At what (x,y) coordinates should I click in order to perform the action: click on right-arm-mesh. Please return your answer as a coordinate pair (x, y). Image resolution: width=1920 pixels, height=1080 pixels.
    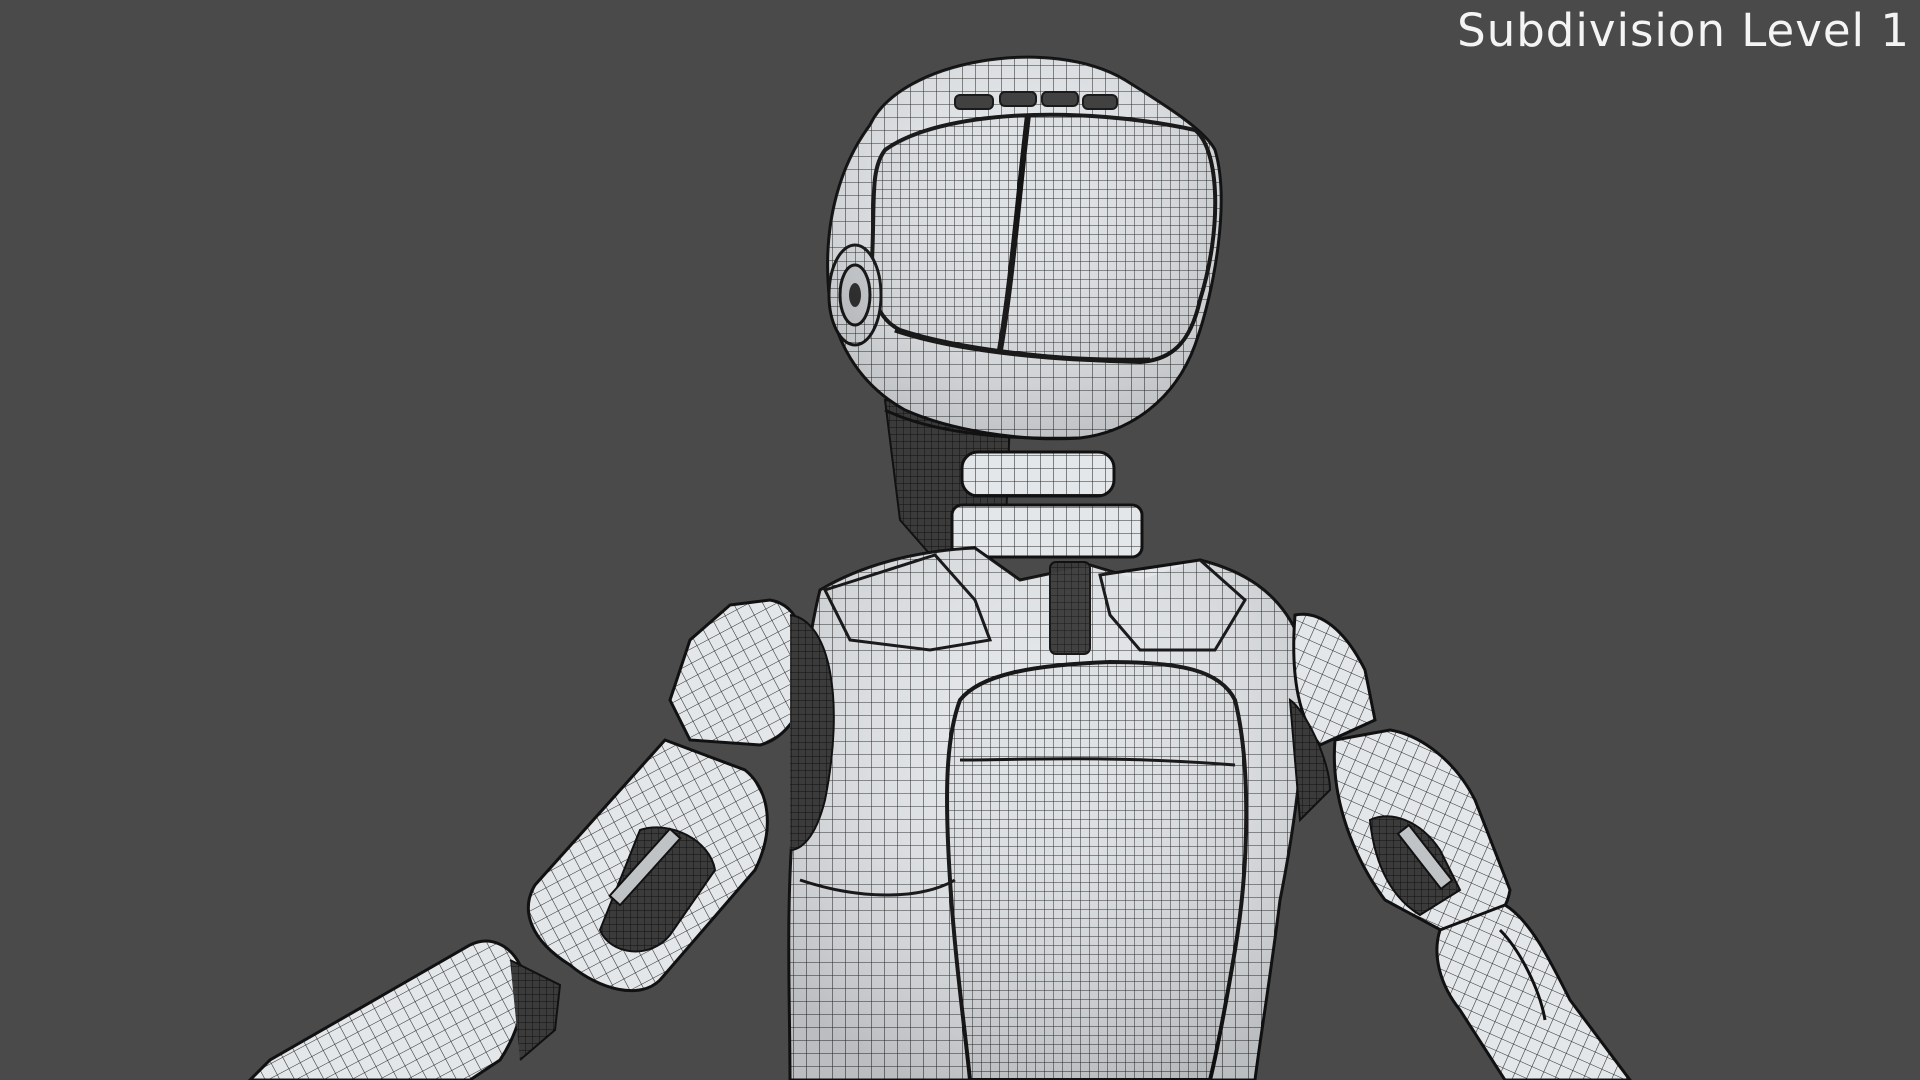
    Looking at the image, I should click on (1482, 904).